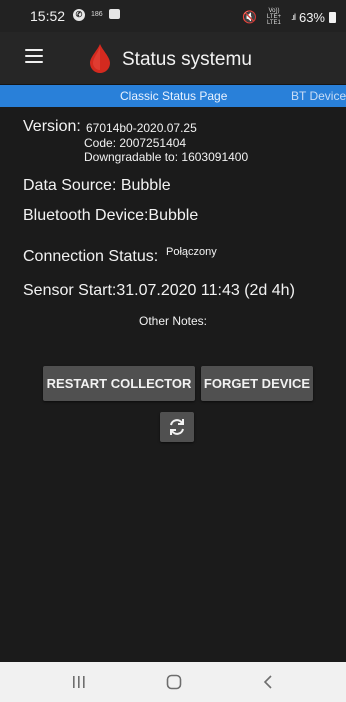  Describe the element at coordinates (318, 96) in the screenshot. I see `tab-bt-device: BT Device` at that location.